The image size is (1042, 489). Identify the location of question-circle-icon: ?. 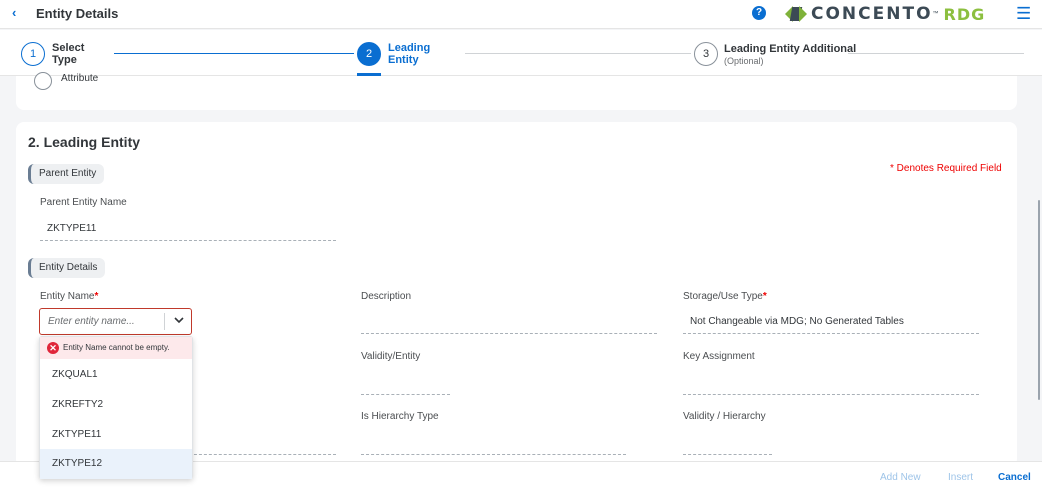
(759, 13).